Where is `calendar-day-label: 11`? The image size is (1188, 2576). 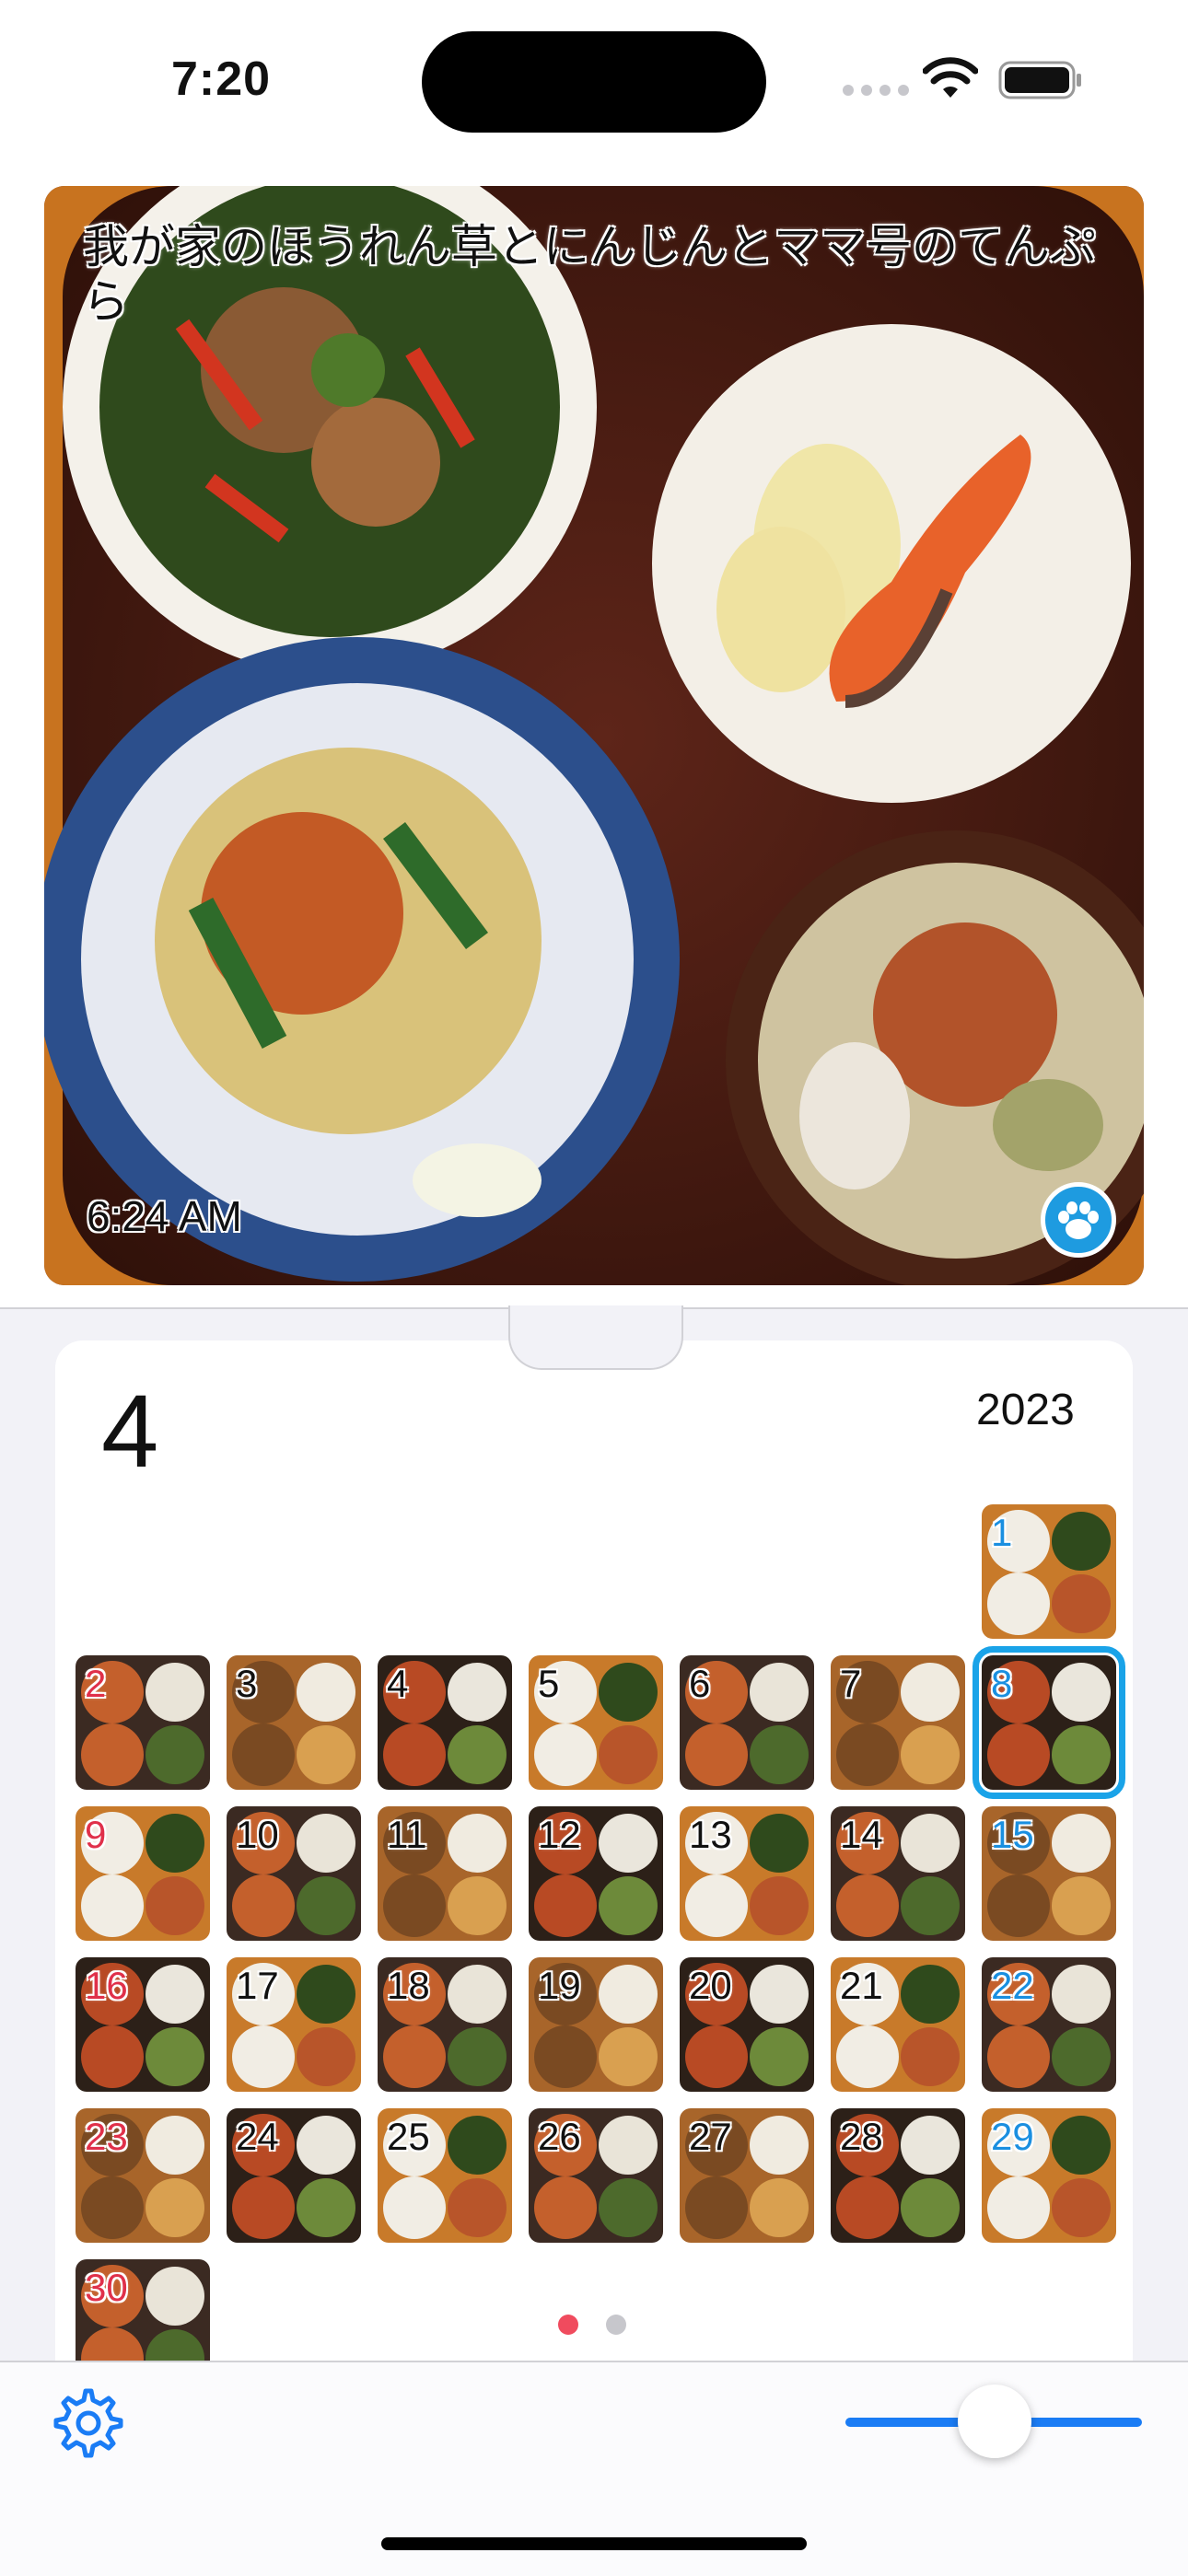
calendar-day-label: 11 is located at coordinates (407, 1834).